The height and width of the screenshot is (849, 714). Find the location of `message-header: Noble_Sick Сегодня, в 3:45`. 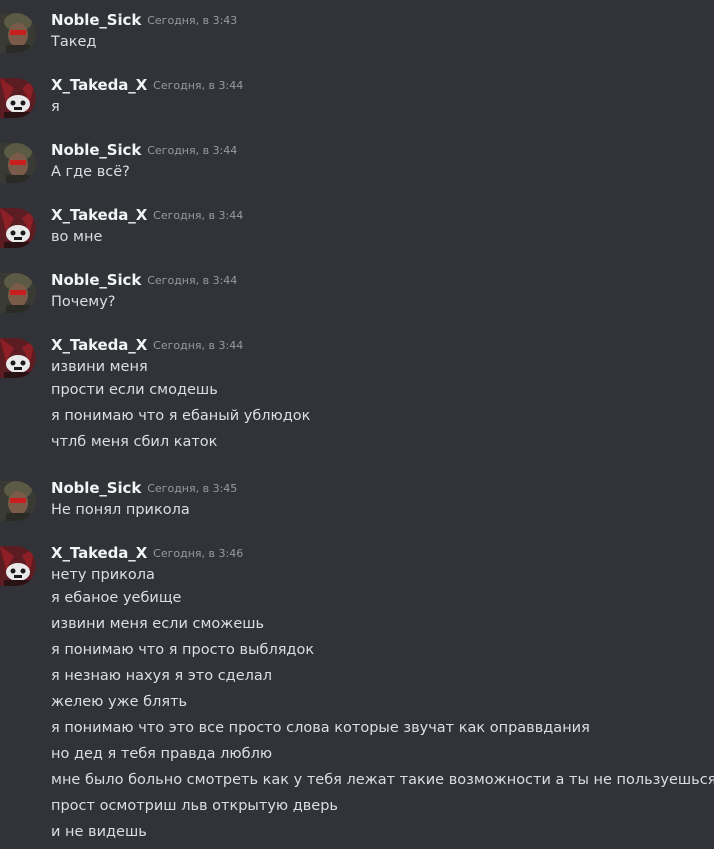

message-header: Noble_Sick Сегодня, в 3:45 is located at coordinates (144, 489).